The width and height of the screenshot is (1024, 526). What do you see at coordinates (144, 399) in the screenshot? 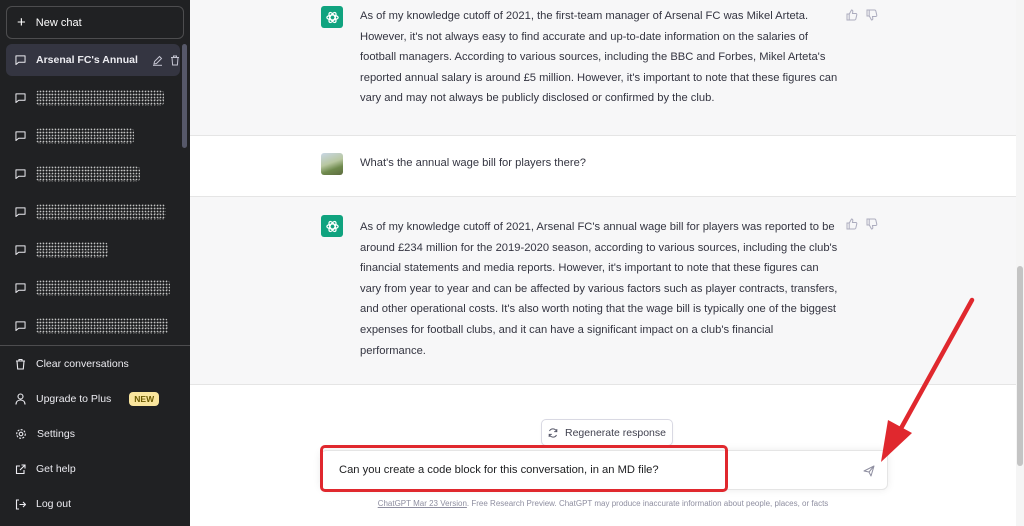
I see `new-badge: NEW` at bounding box center [144, 399].